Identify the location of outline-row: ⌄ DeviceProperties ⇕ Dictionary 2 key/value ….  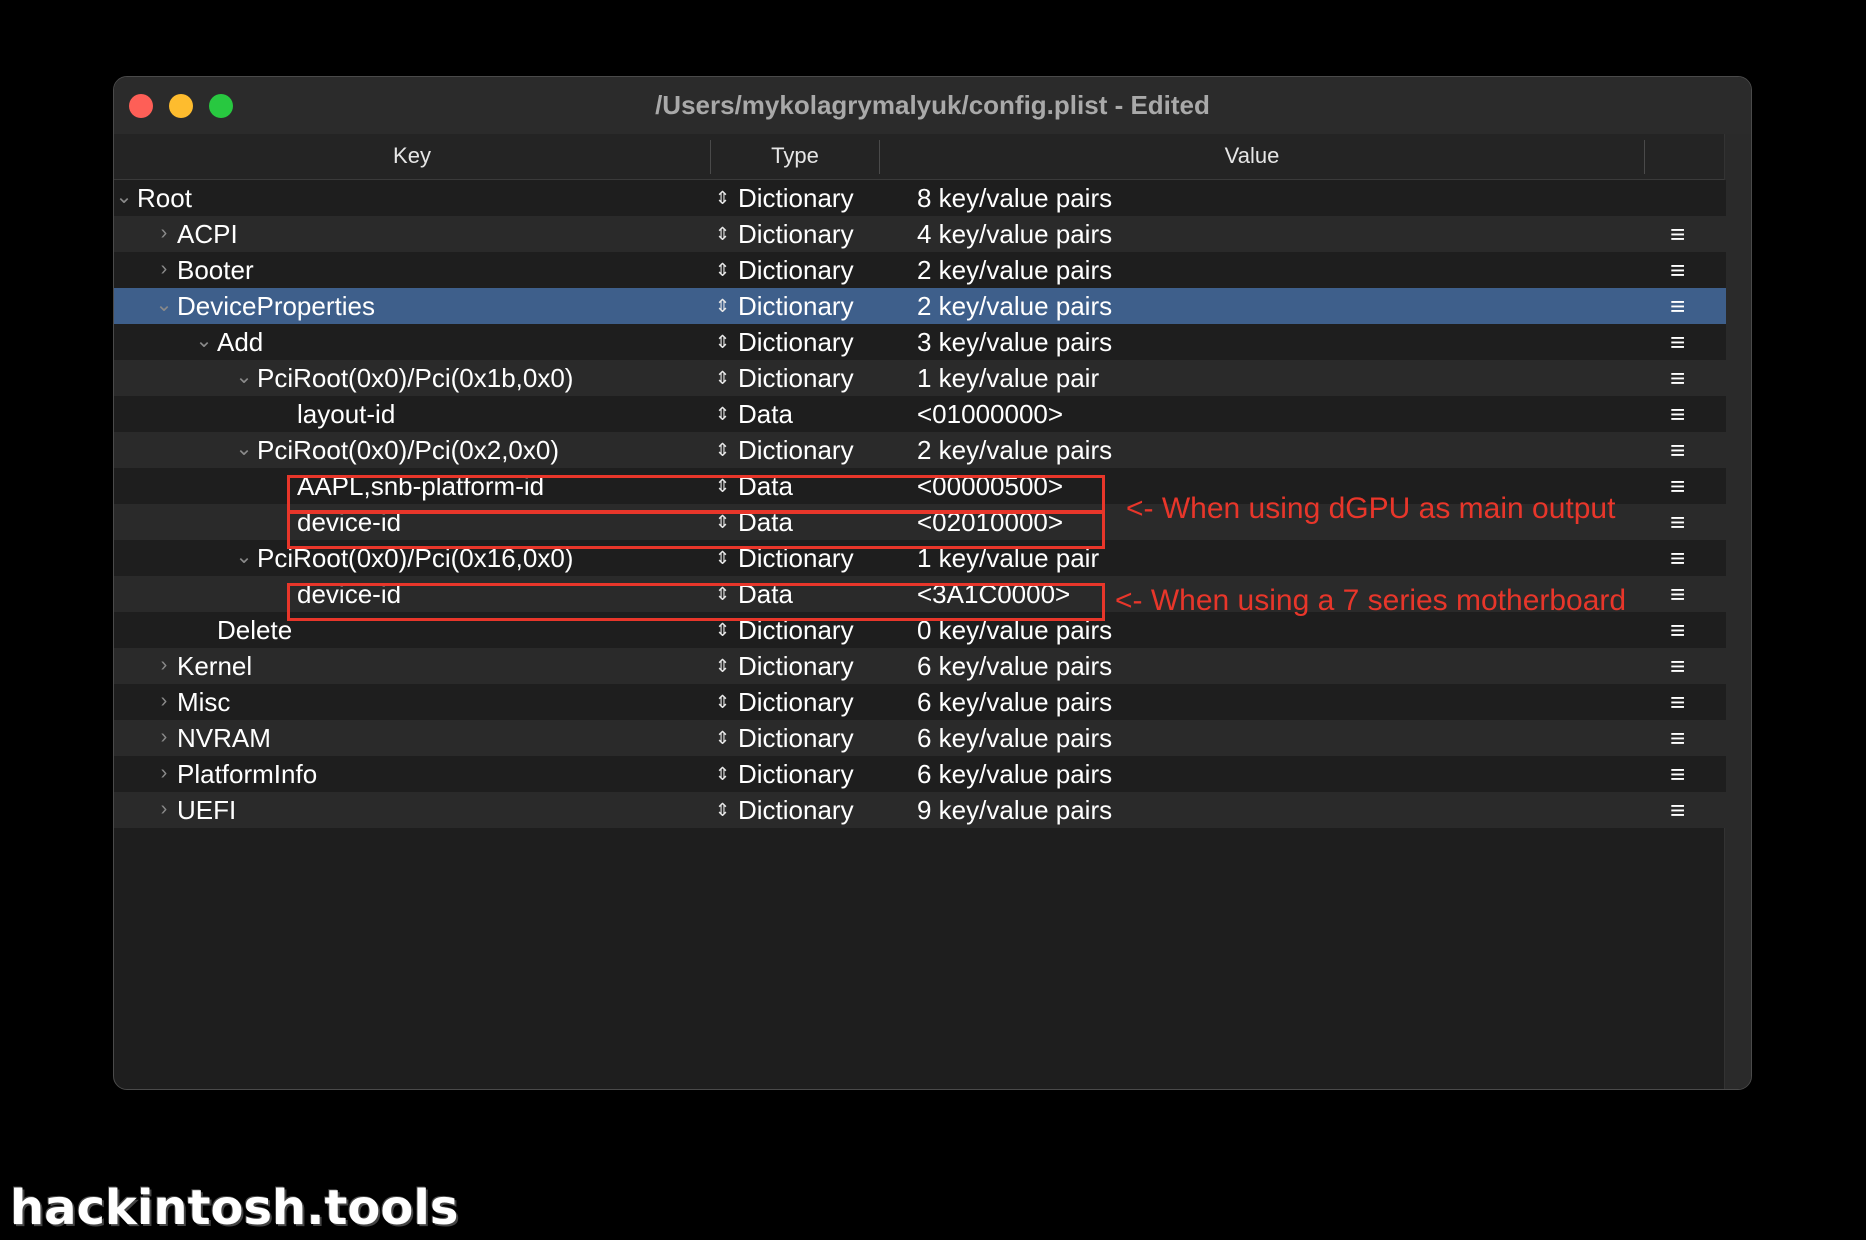
(920, 306).